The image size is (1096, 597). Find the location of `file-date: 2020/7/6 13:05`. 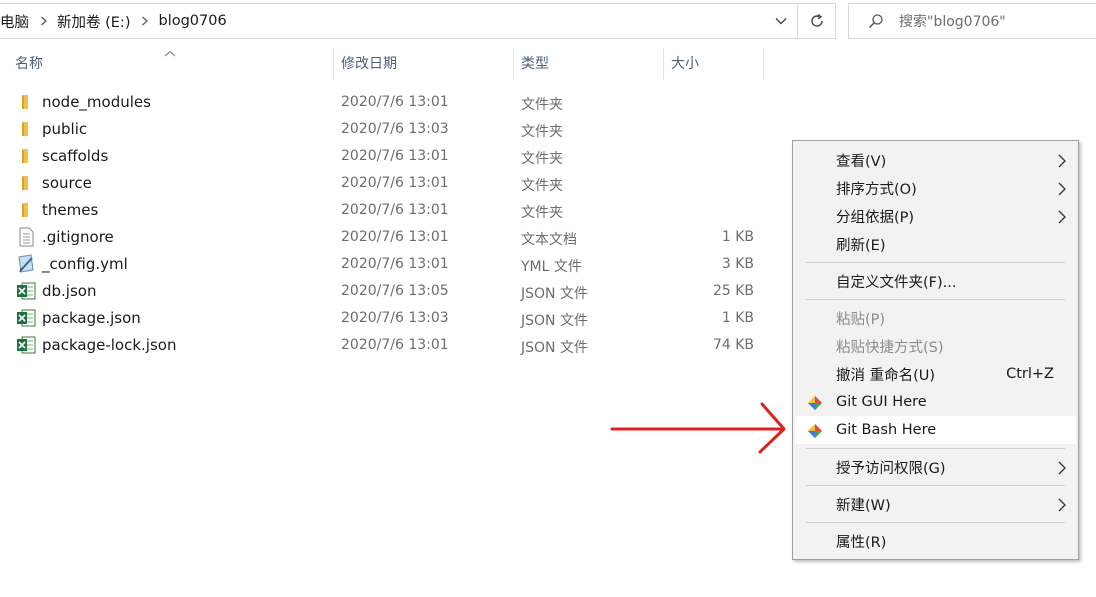

file-date: 2020/7/6 13:05 is located at coordinates (395, 291).